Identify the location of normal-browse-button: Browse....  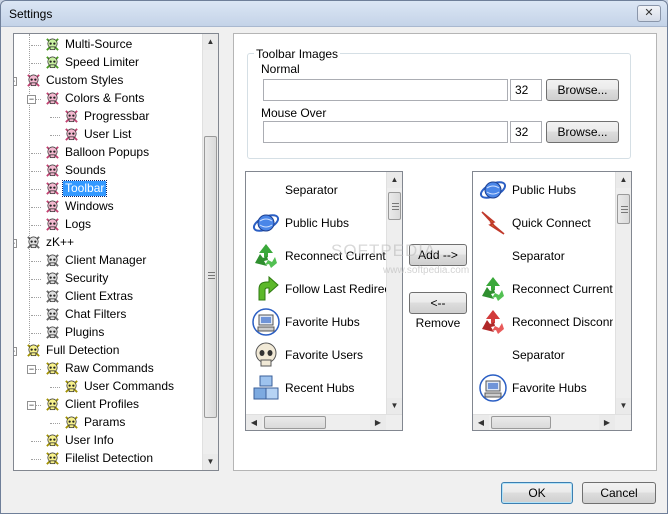
(582, 90).